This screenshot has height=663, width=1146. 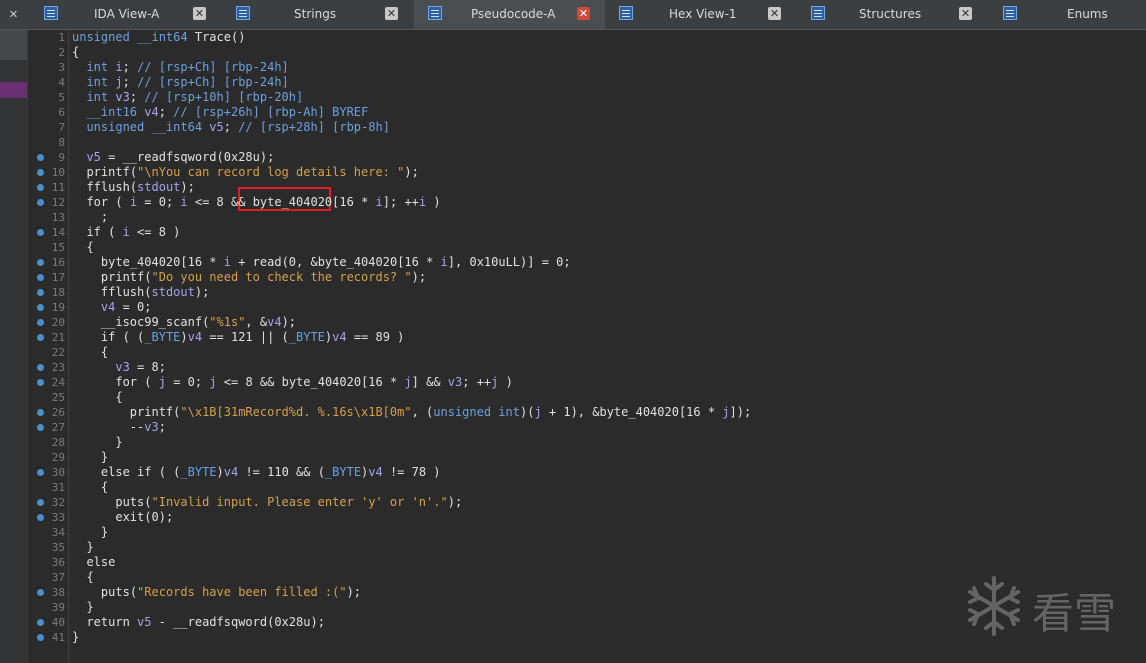 I want to click on tab-structures: Structures ✕, so click(x=892, y=14).